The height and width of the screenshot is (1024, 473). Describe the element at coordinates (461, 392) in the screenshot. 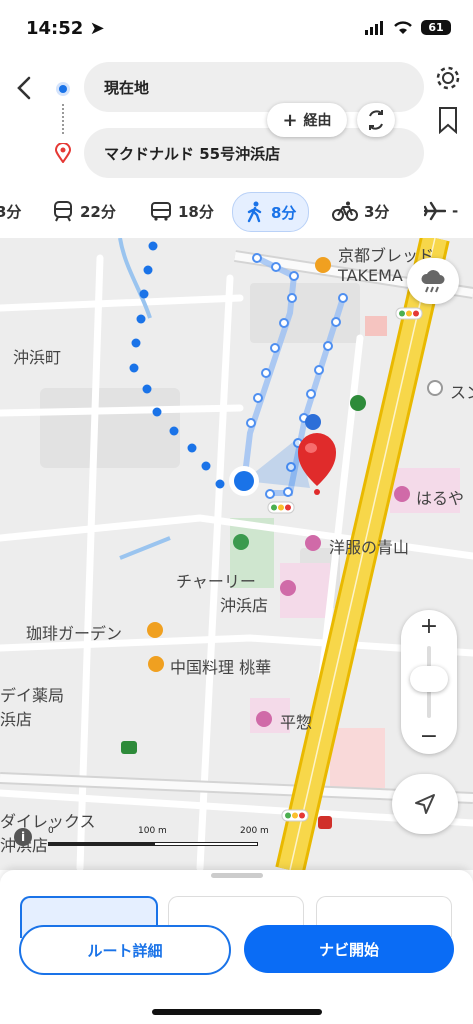

I see `map-label: スン` at that location.